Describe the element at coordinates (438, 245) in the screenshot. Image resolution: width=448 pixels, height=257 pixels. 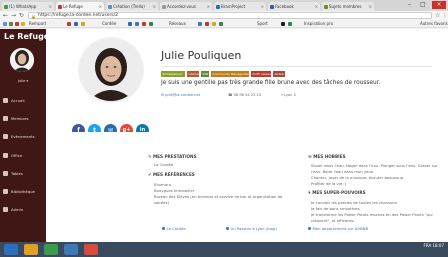
I see `clock: 18:07` at that location.